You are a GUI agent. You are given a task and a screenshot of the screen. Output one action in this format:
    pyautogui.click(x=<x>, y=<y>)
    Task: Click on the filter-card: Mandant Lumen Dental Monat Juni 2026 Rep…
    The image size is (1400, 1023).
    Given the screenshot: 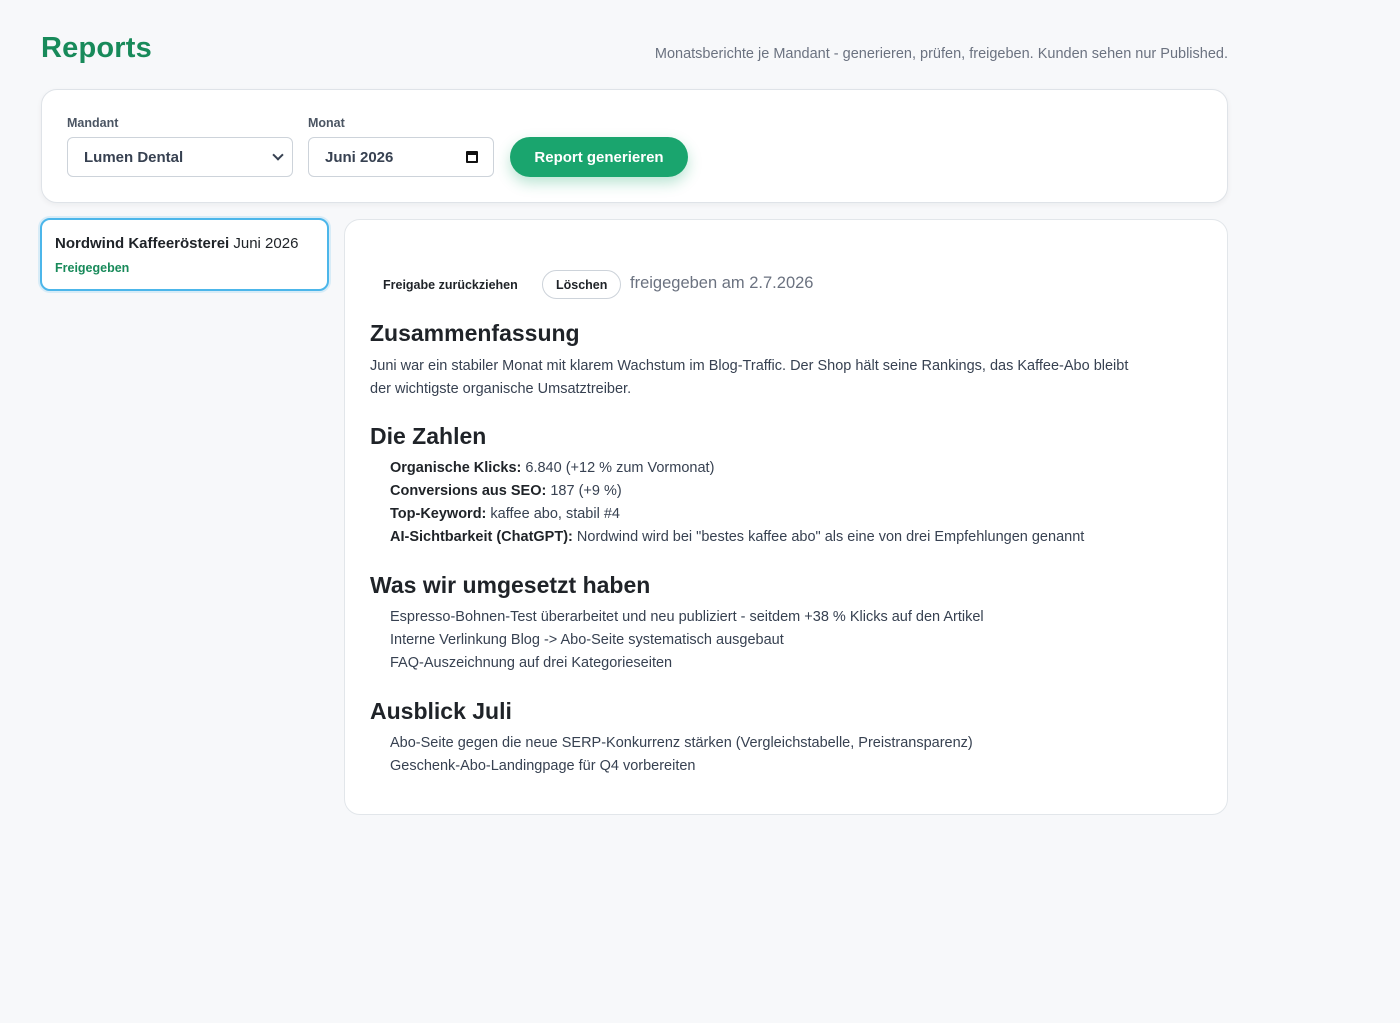 What is the action you would take?
    pyautogui.click(x=634, y=146)
    